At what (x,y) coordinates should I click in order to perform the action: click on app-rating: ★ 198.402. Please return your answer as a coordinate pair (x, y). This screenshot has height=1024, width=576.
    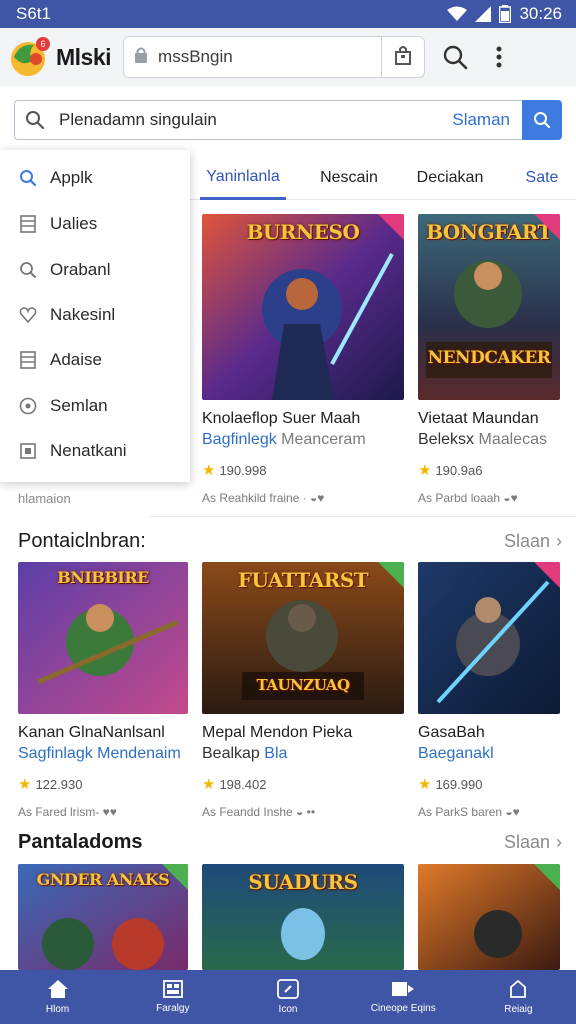
    Looking at the image, I should click on (234, 784).